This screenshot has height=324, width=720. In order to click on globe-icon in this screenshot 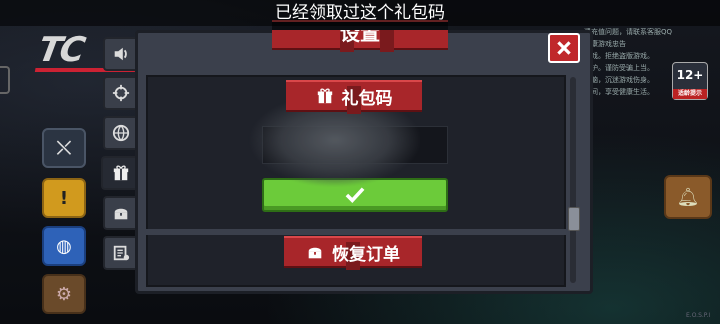, I will do `click(121, 133)`.